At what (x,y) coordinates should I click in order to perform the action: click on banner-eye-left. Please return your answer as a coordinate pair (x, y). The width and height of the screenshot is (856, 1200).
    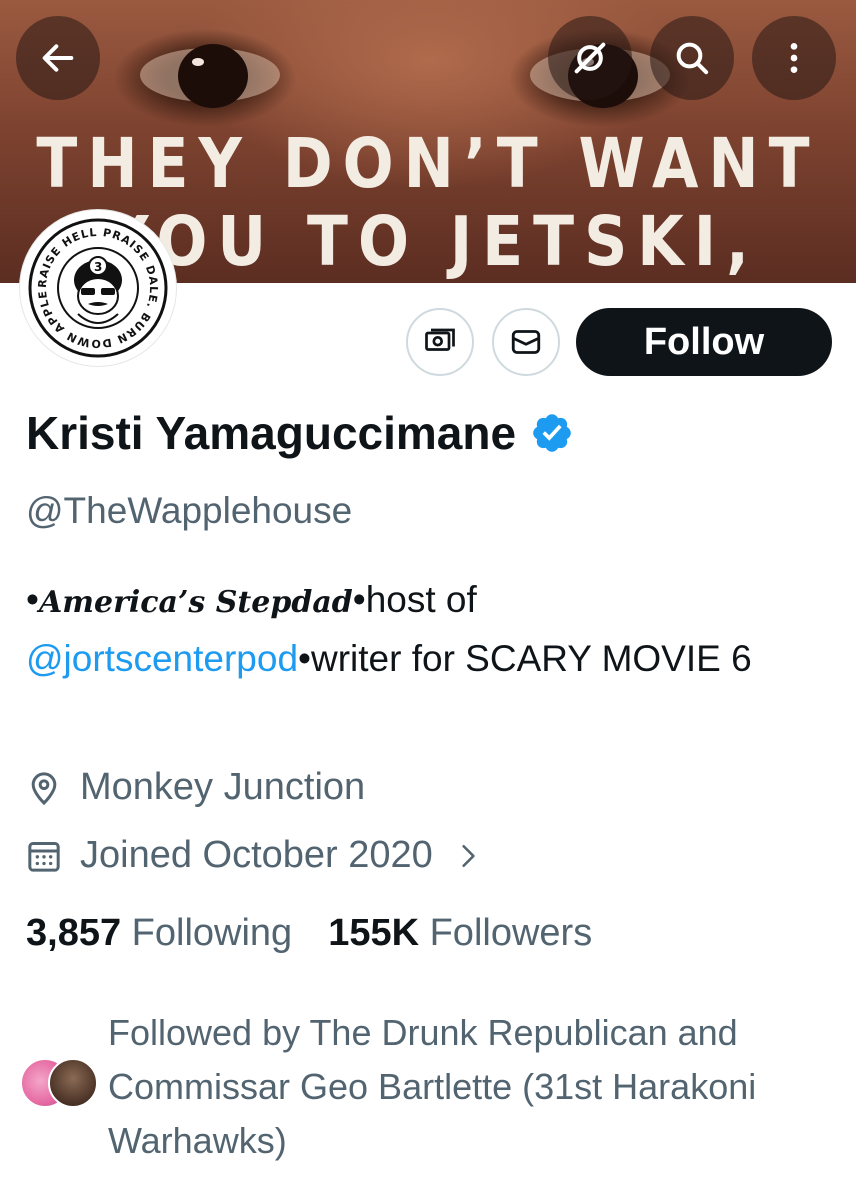
    Looking at the image, I should click on (210, 76).